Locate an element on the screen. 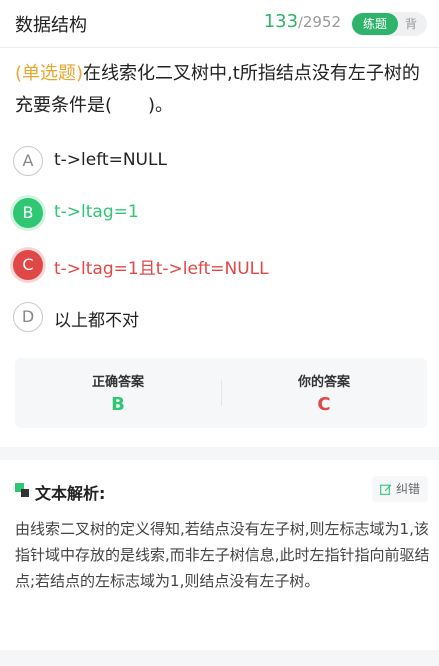 The height and width of the screenshot is (666, 439). your-answer-value: C is located at coordinates (324, 404).